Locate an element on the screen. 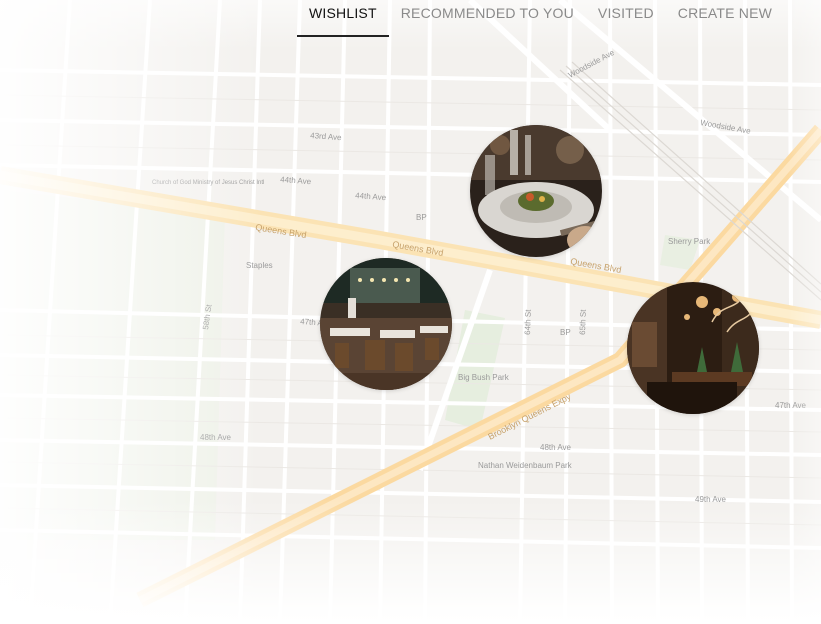  ave-48th-label-2: 48th Ave is located at coordinates (216, 437).